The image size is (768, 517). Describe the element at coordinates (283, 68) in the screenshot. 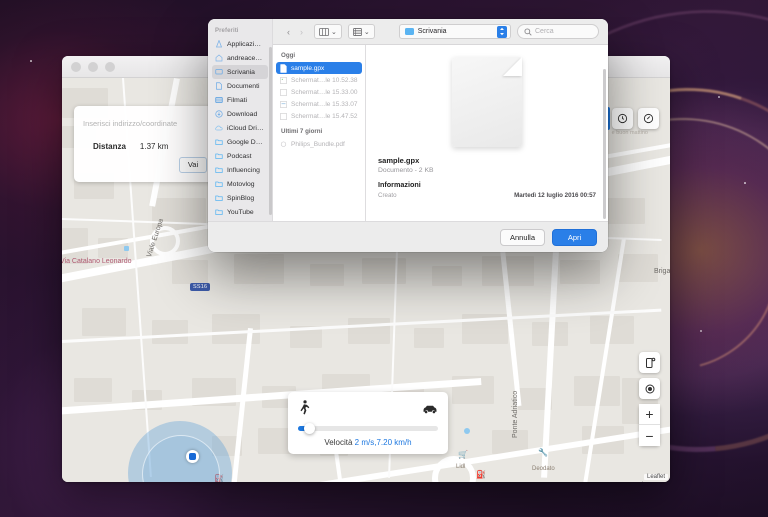

I see `document-icon` at that location.